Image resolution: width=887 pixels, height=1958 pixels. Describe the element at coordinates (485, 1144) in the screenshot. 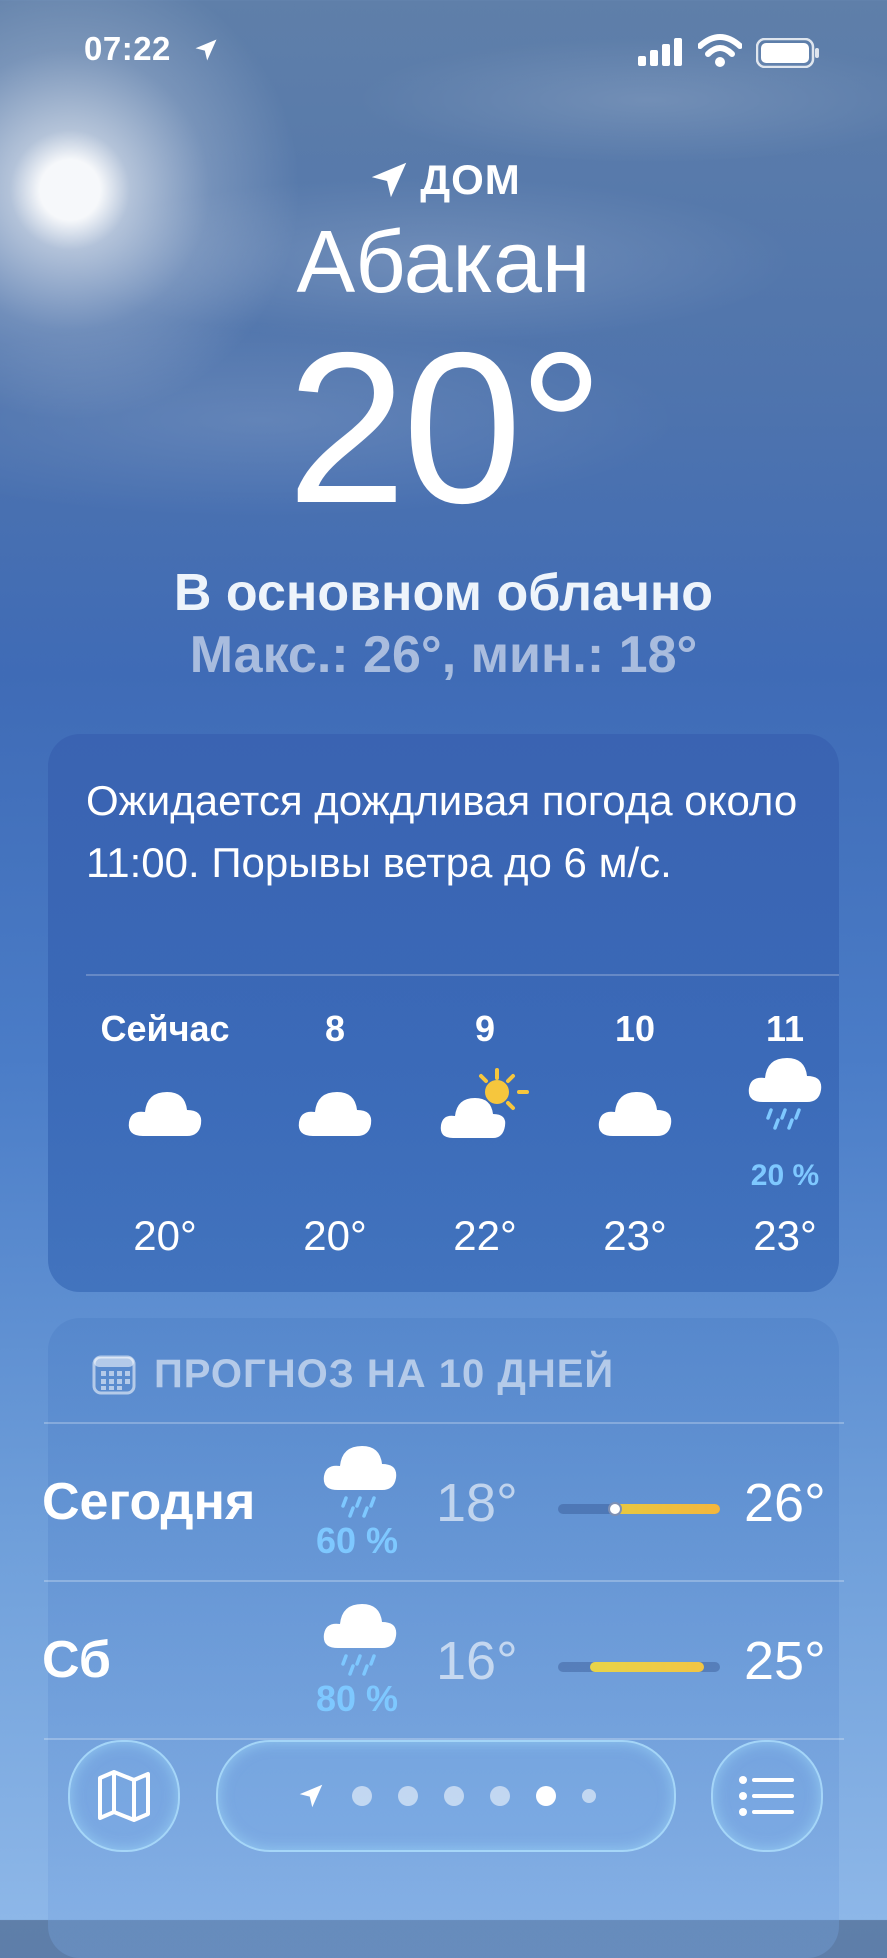

I see `hour-item: 9 22°` at that location.